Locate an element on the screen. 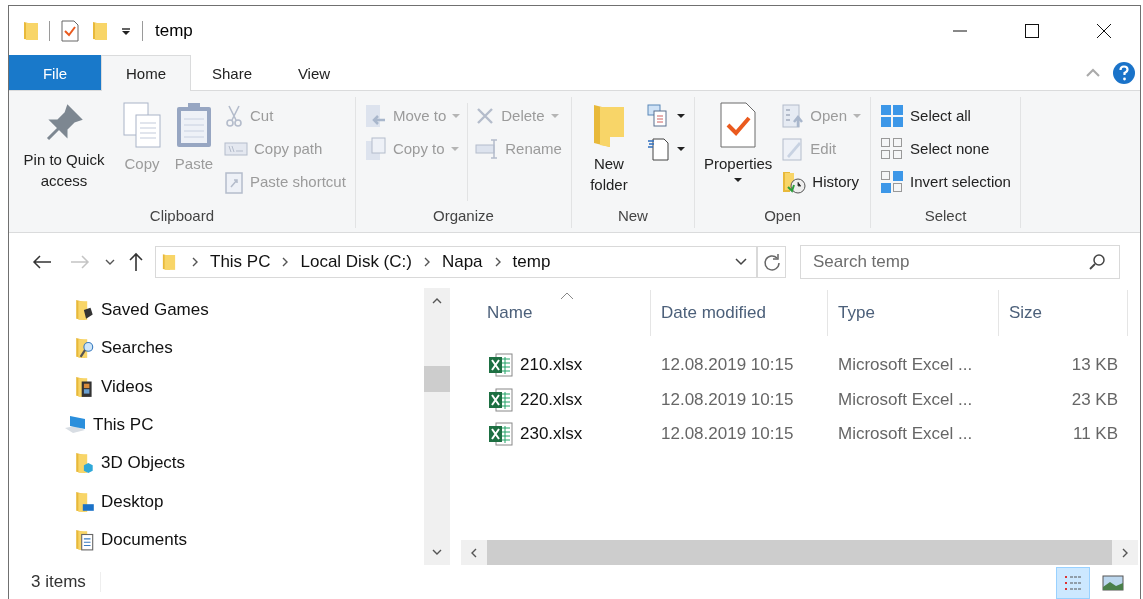 Image resolution: width=1143 pixels, height=599 pixels. tree-item: Searches is located at coordinates (216, 348).